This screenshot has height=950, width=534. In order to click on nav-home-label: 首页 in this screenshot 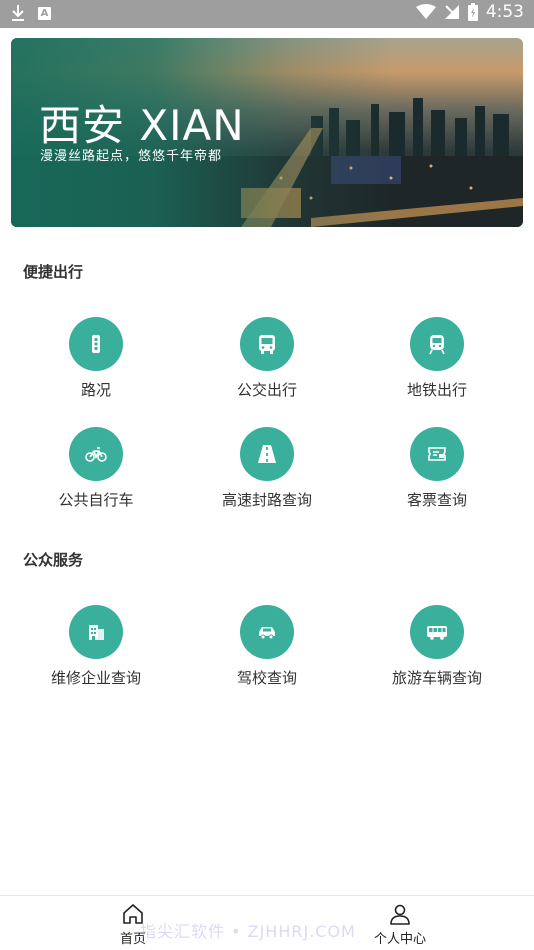, I will do `click(132, 939)`.